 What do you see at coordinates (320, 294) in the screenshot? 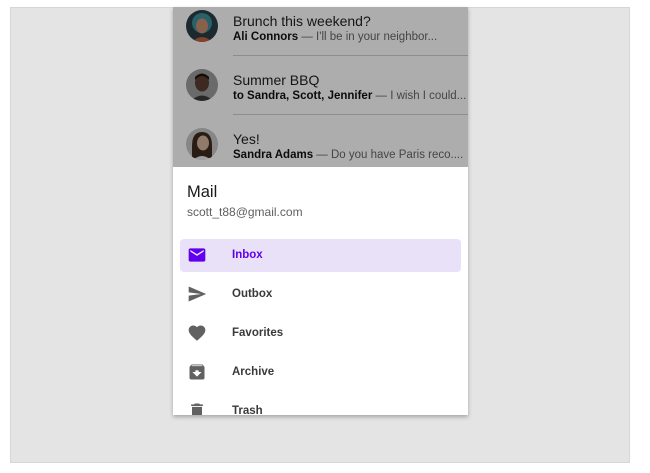
I see `nav-item-outbox: Outbox` at bounding box center [320, 294].